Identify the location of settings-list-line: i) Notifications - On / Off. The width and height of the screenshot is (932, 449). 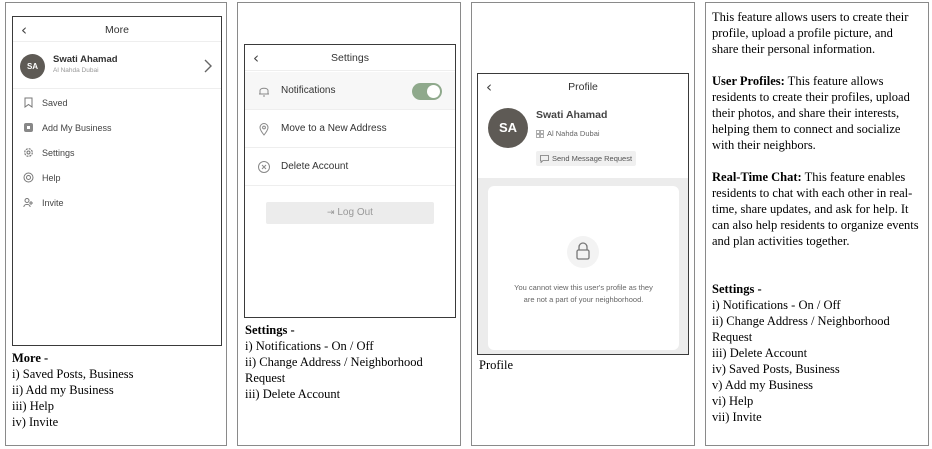
(776, 305).